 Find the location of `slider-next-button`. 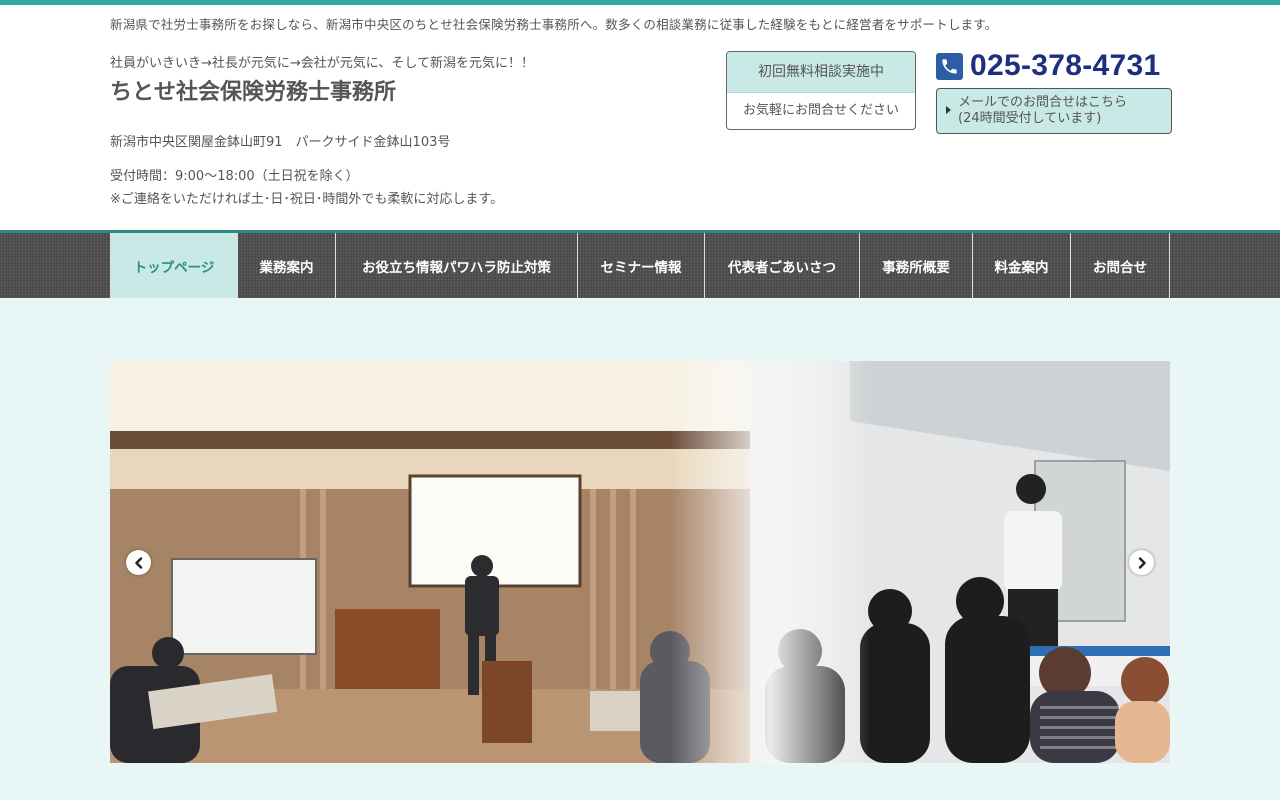

slider-next-button is located at coordinates (1141, 562).